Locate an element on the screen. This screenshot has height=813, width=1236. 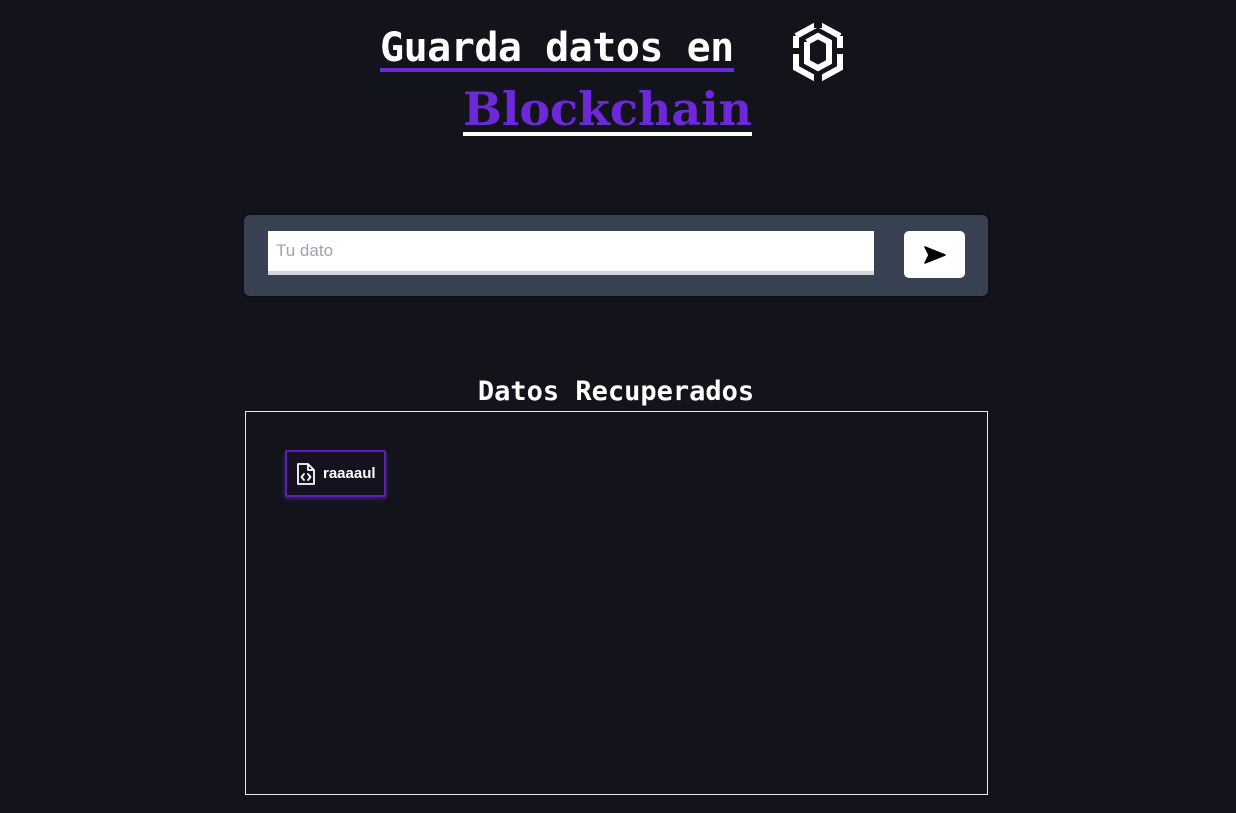
data-input is located at coordinates (571, 253).